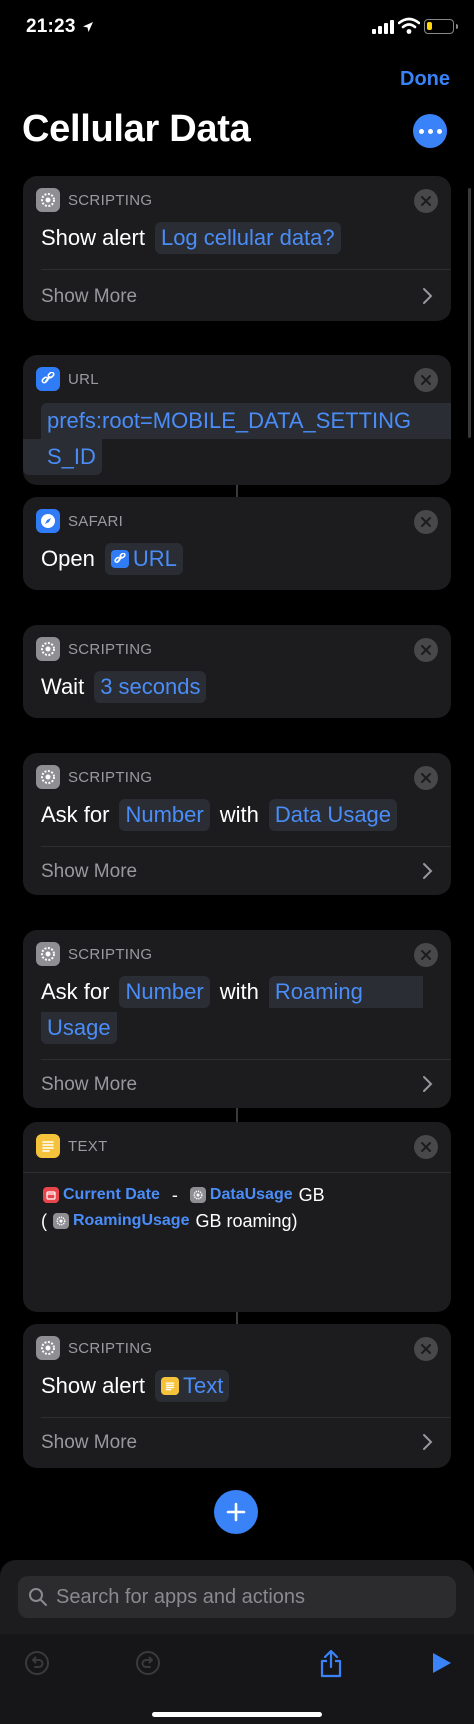  Describe the element at coordinates (430, 131) in the screenshot. I see `more-options-button` at that location.